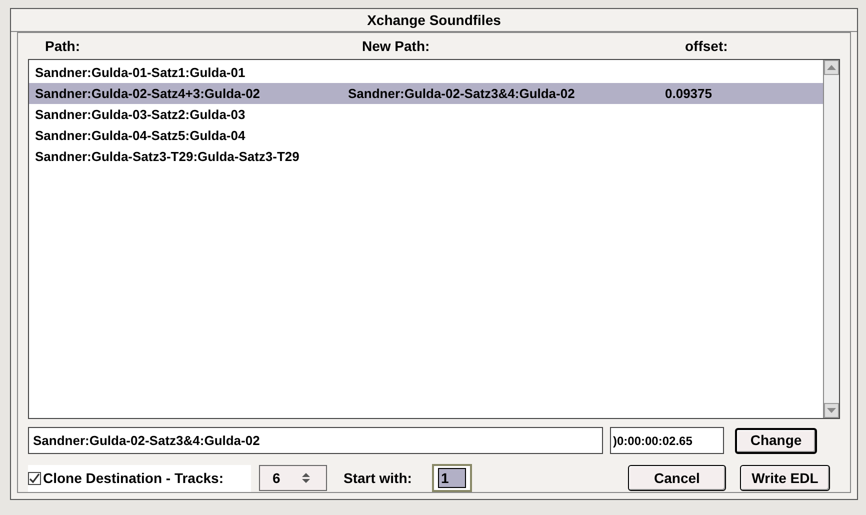  I want to click on offset-text: 0.09375, so click(688, 93).